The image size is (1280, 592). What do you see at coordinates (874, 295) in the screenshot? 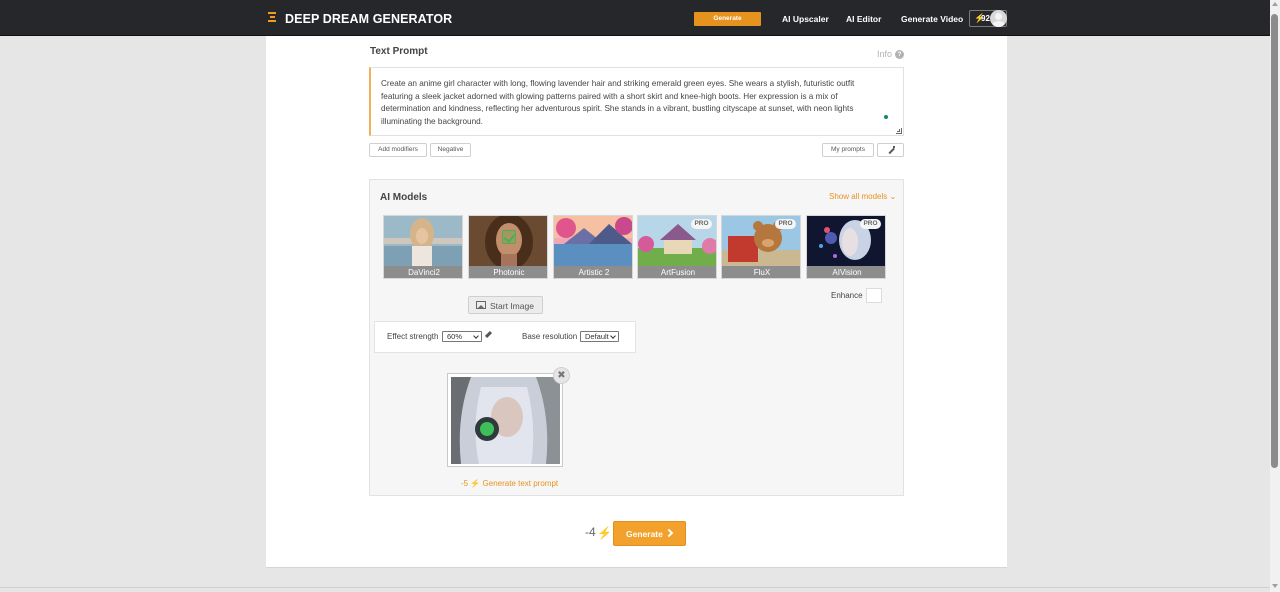
I see `enhance-checkbox` at bounding box center [874, 295].